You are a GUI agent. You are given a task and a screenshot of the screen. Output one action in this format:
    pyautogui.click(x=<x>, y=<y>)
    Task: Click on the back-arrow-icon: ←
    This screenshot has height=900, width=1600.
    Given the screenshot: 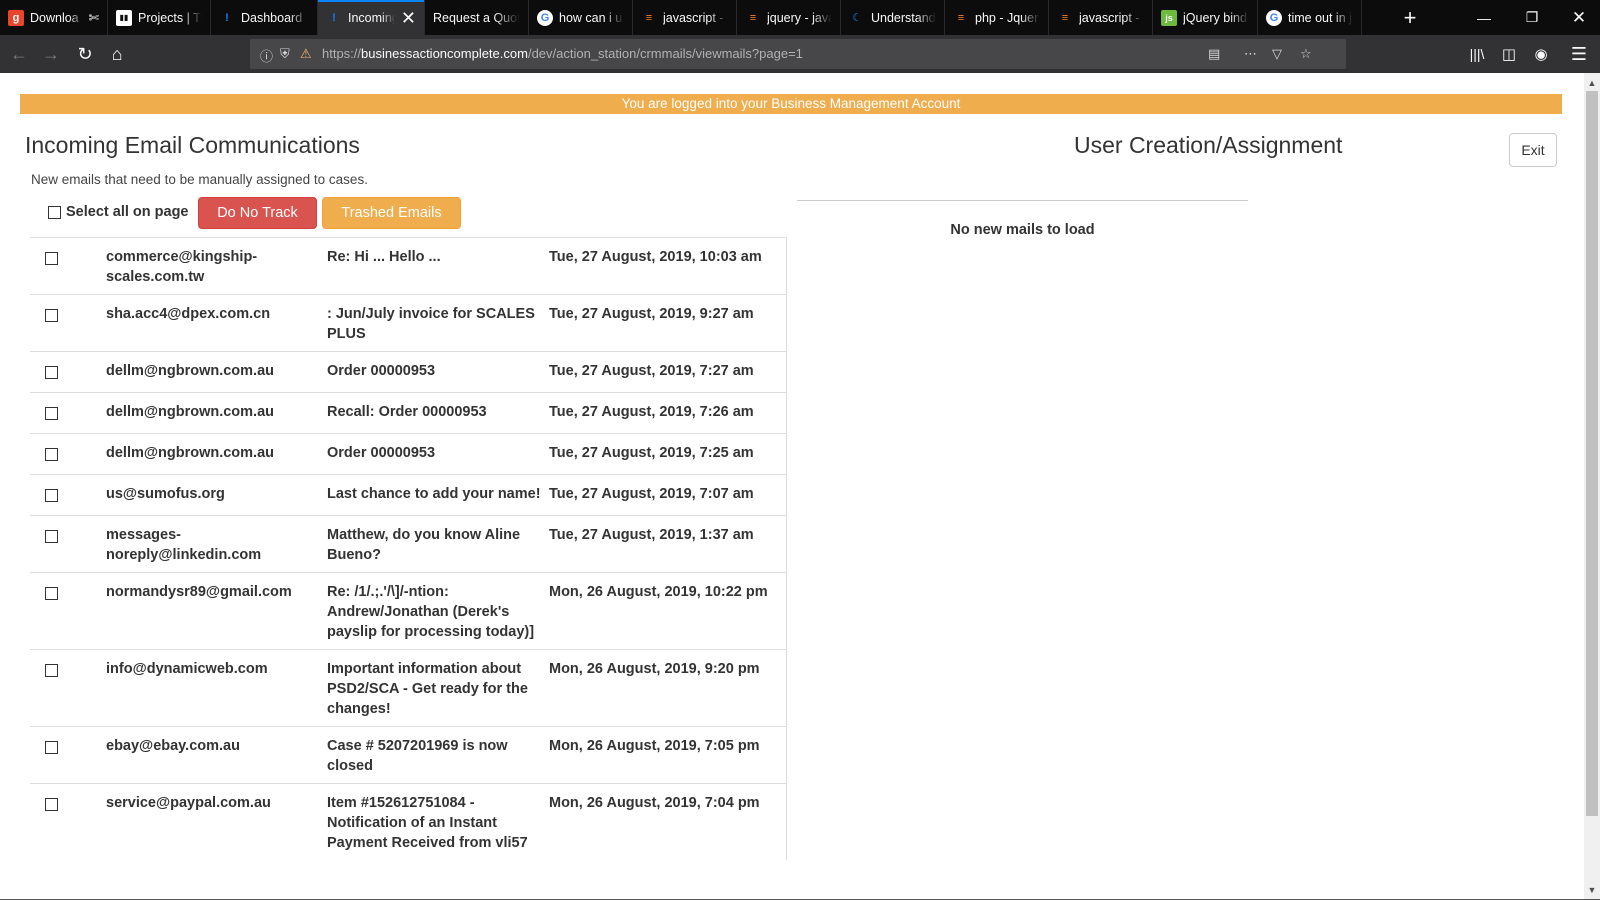 What is the action you would take?
    pyautogui.click(x=19, y=54)
    